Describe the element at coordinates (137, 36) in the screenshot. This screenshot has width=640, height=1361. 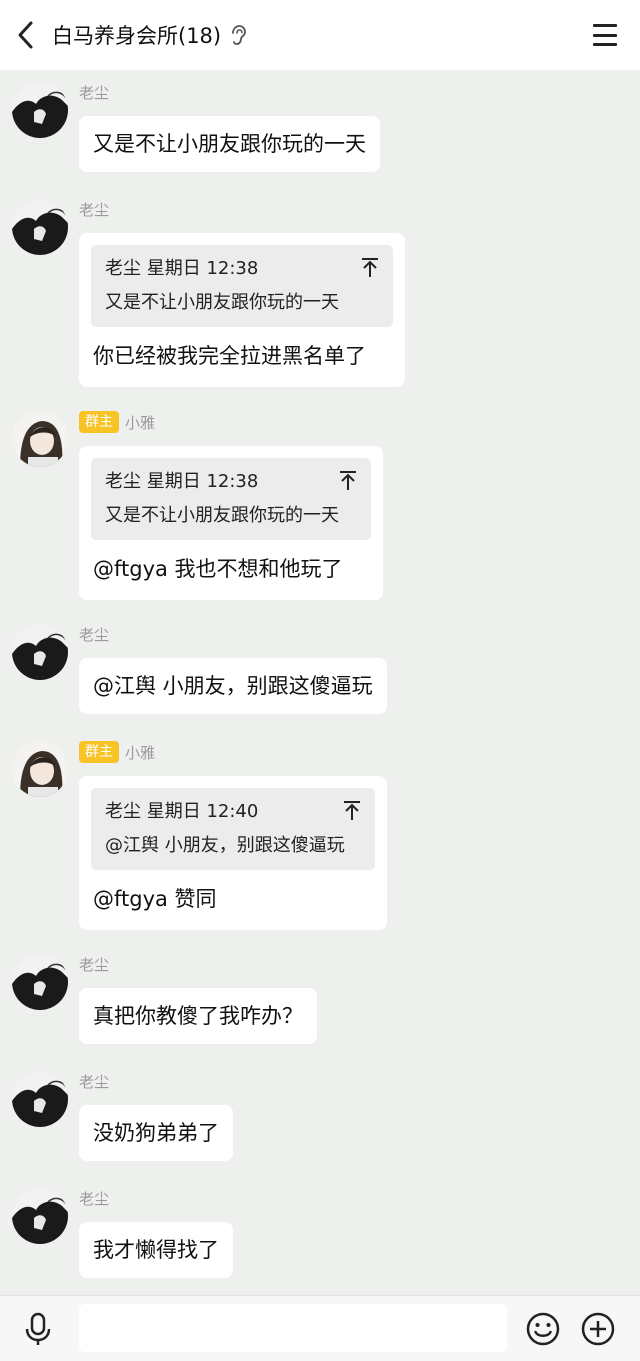
I see `chat-title: 白马养身会所(18)` at that location.